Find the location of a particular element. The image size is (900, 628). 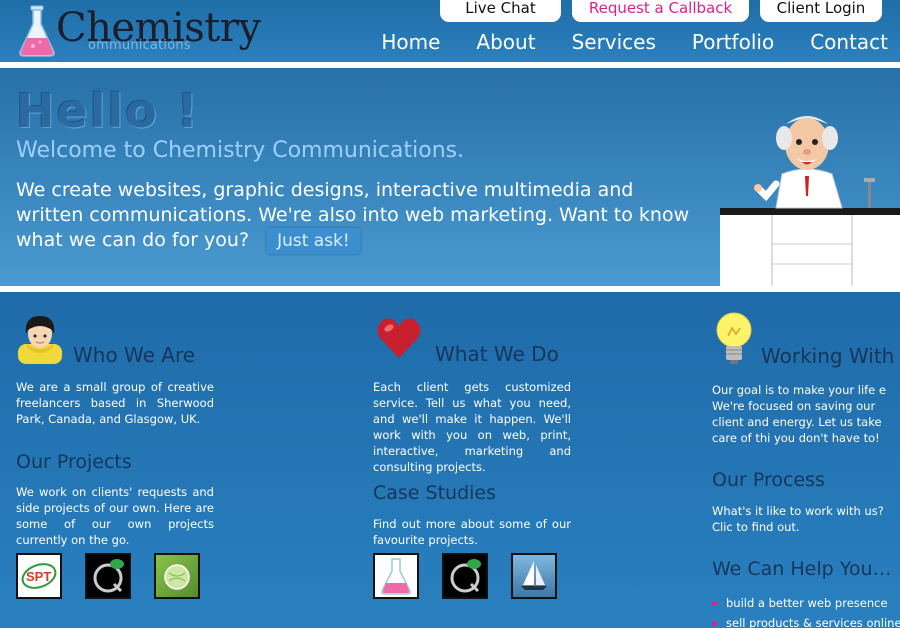

our-process-heading: Our Process is located at coordinates (768, 480).